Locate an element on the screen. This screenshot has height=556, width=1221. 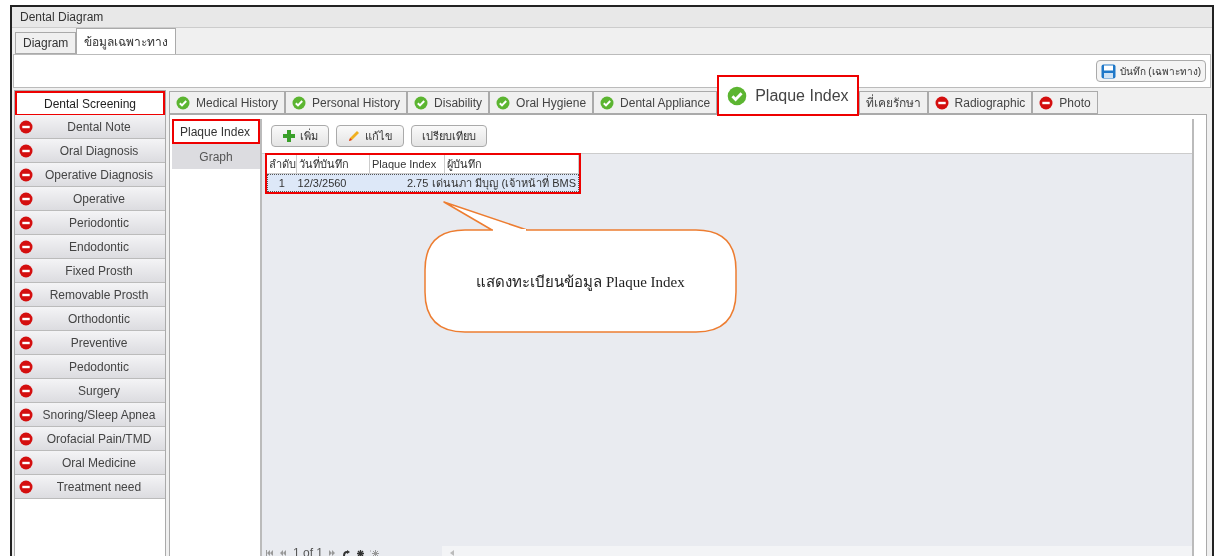
toolbar-button: เปรียบเทียบ is located at coordinates (449, 136).